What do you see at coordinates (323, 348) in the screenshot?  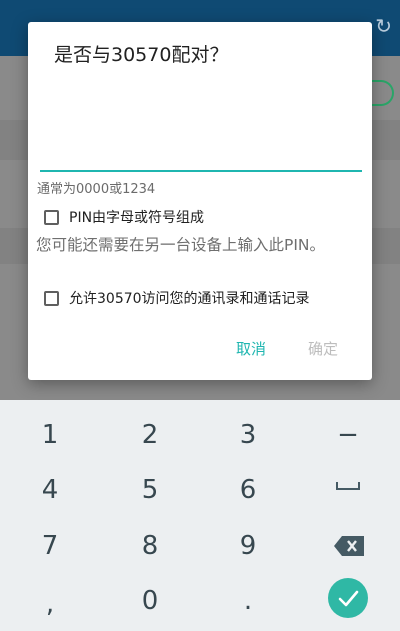 I see `ok-button: 确定` at bounding box center [323, 348].